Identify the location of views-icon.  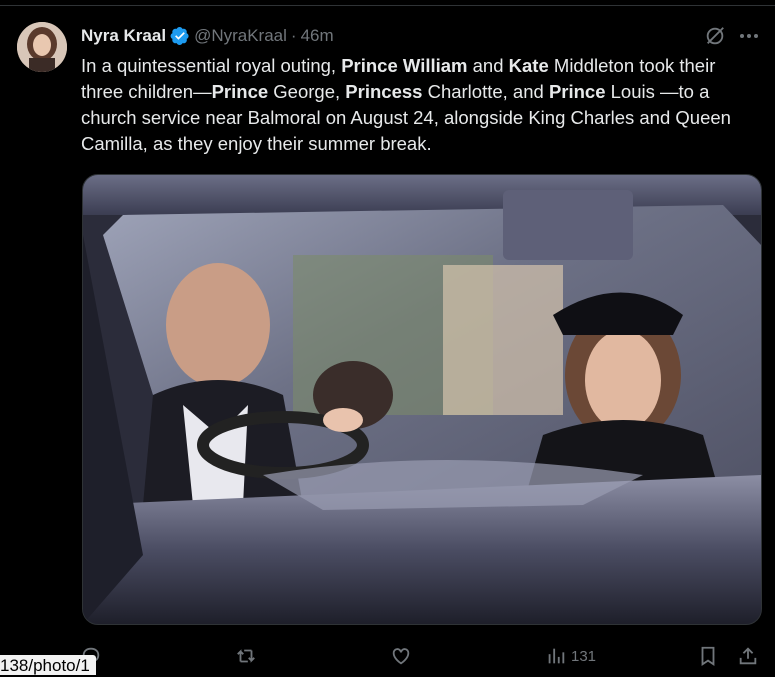
(556, 656).